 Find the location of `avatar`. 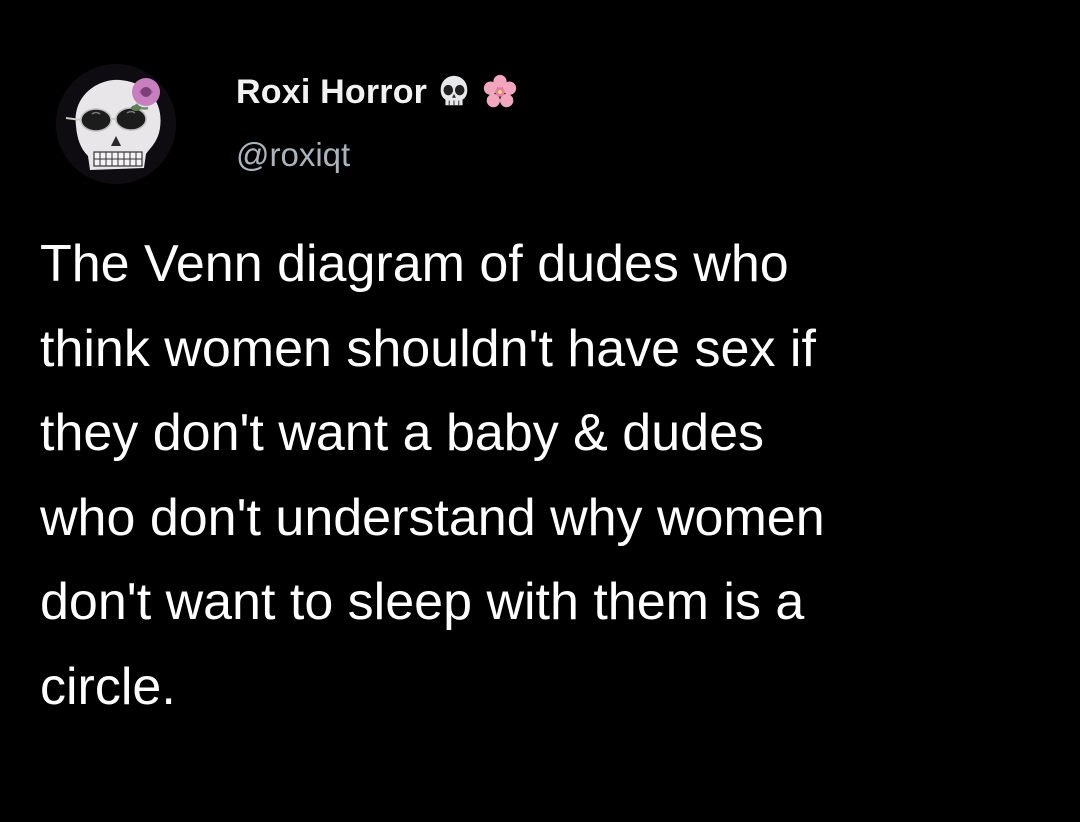

avatar is located at coordinates (116, 124).